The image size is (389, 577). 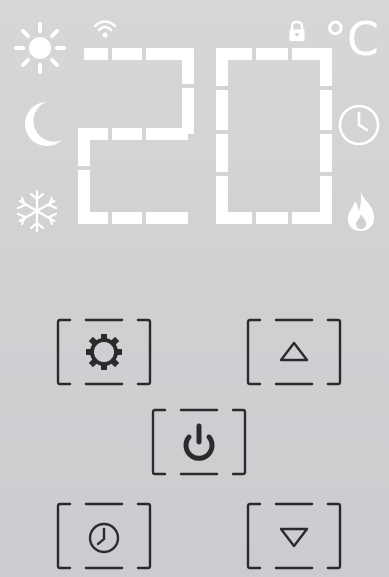 I want to click on power-icon, so click(x=199, y=442).